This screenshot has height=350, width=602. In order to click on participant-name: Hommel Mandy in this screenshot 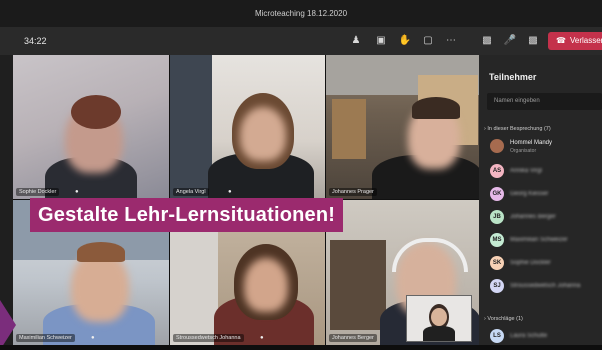, I will do `click(531, 143)`.